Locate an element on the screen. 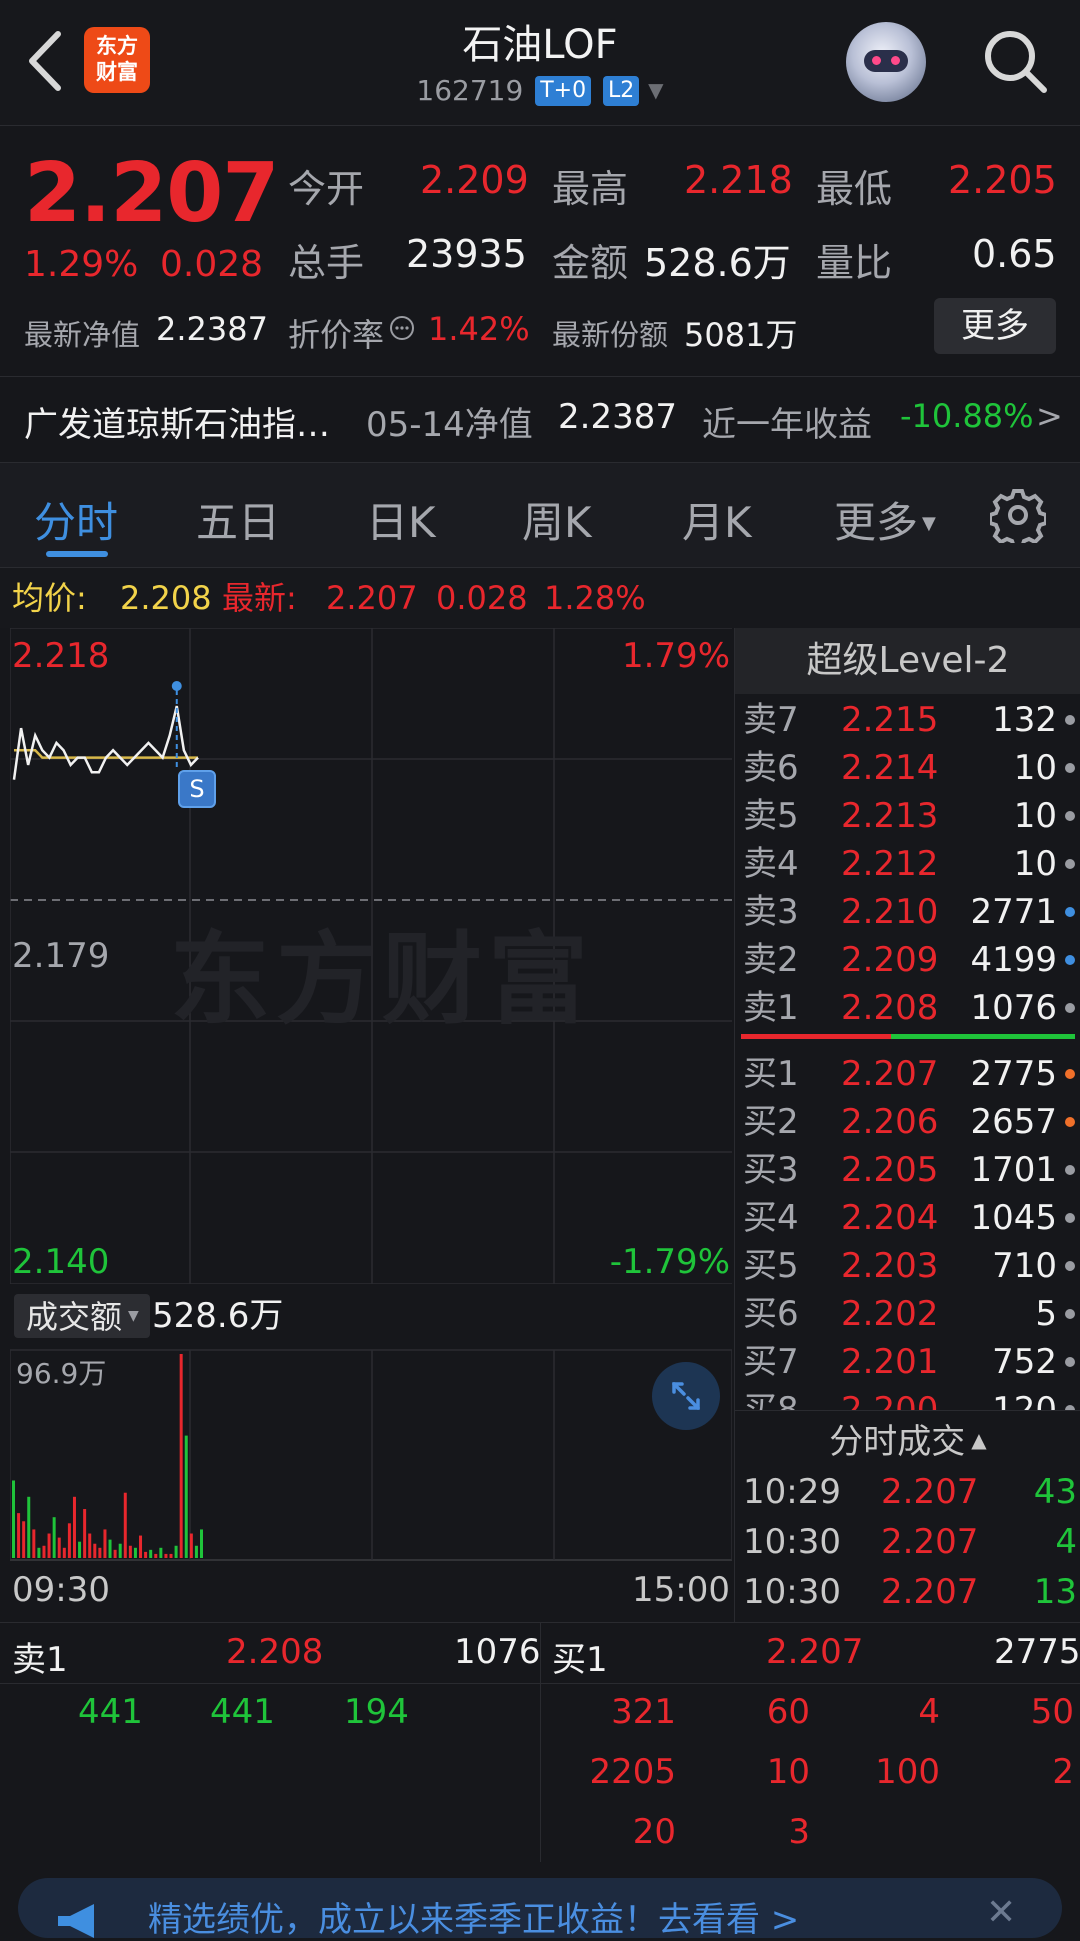 This screenshot has width=1080, height=1941. search-icon is located at coordinates (1015, 61).